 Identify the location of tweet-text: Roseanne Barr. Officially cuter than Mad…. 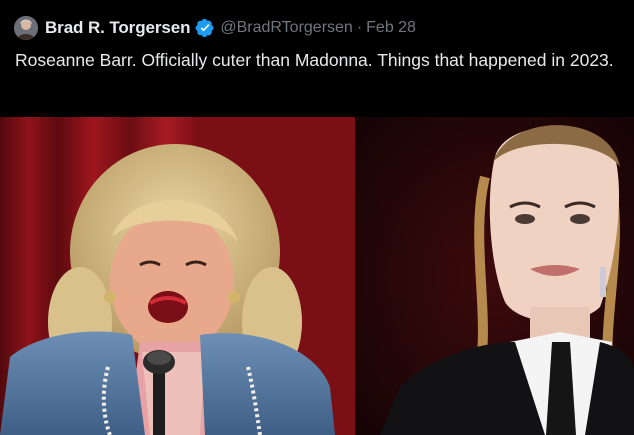
(314, 60).